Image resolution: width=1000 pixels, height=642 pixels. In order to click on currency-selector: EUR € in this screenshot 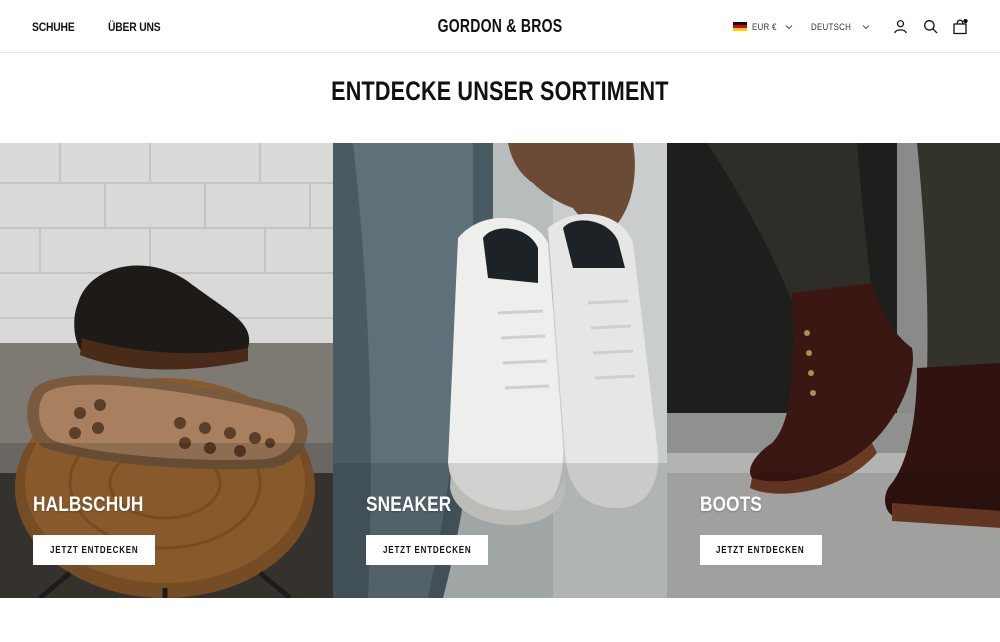, I will do `click(763, 26)`.